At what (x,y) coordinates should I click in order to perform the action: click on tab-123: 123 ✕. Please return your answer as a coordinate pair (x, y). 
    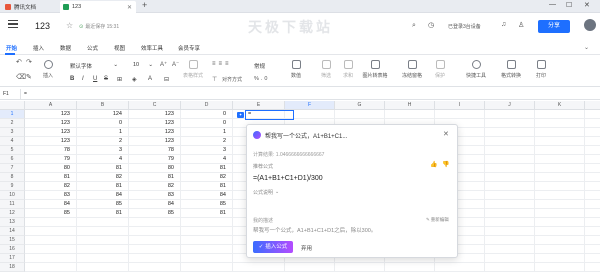
    Looking at the image, I should click on (98, 7).